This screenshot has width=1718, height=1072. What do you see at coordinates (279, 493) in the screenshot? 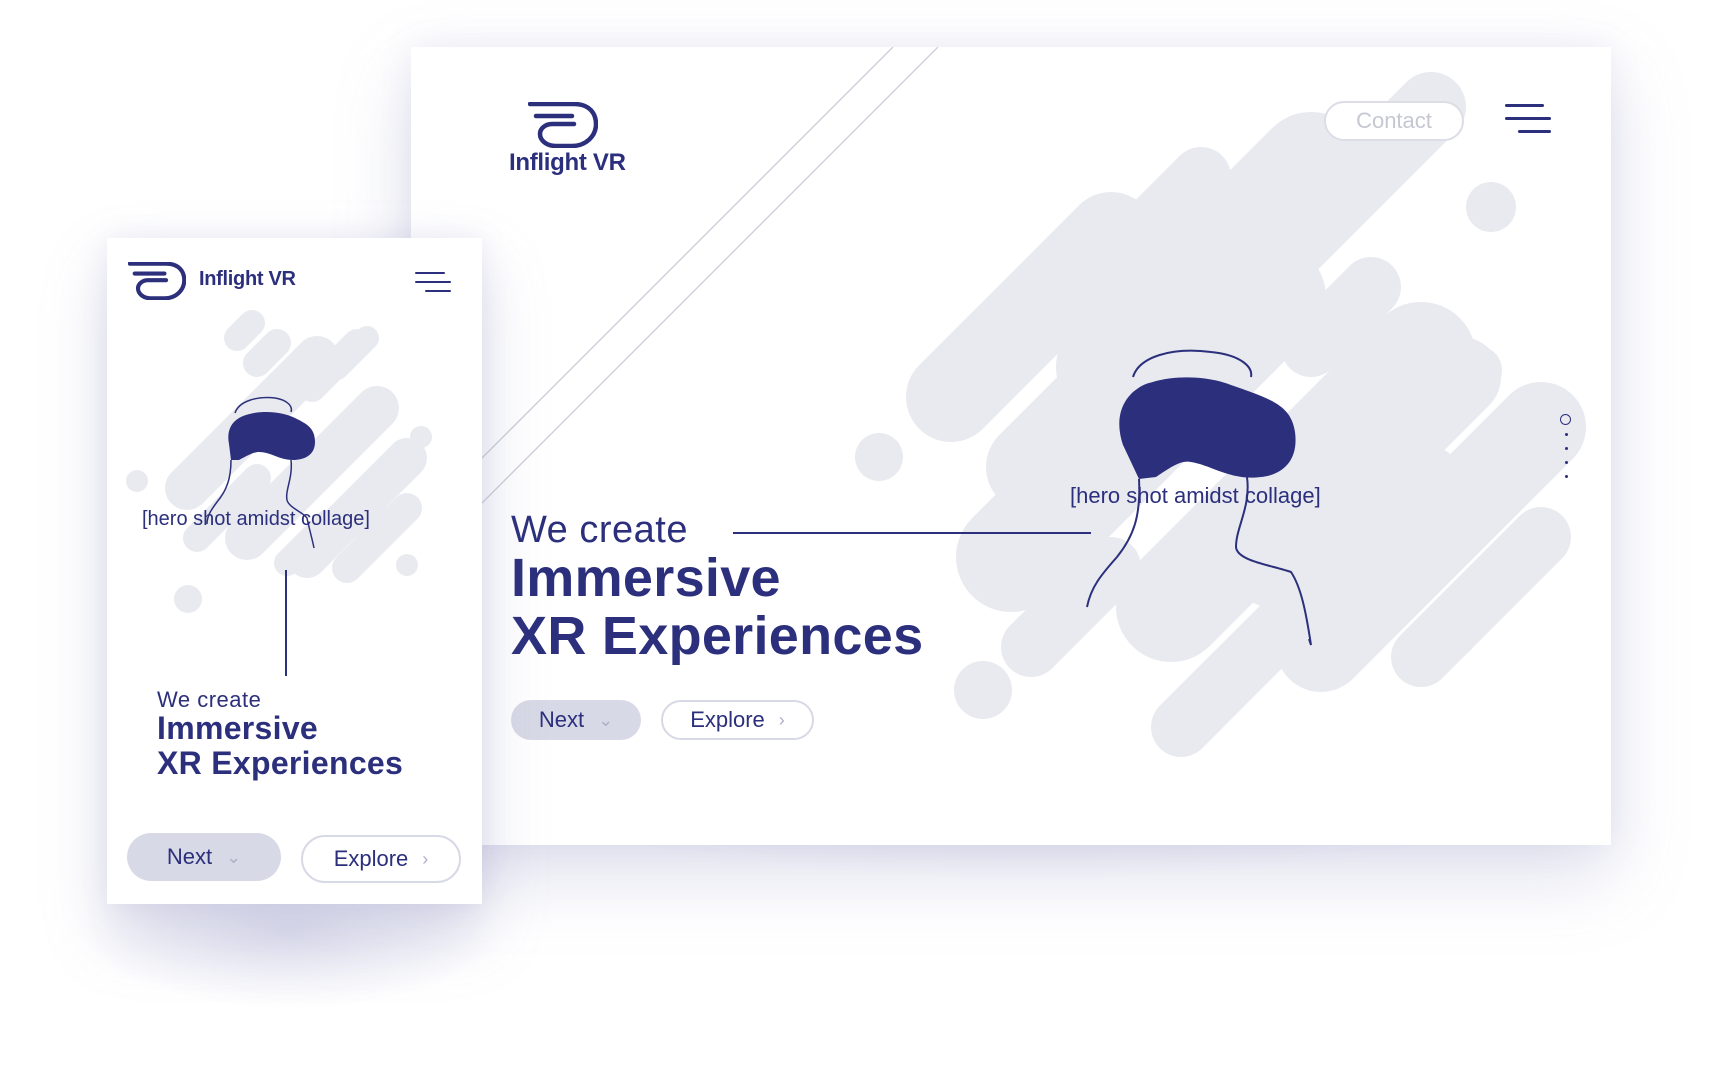
I see `mobile-background-art` at bounding box center [279, 493].